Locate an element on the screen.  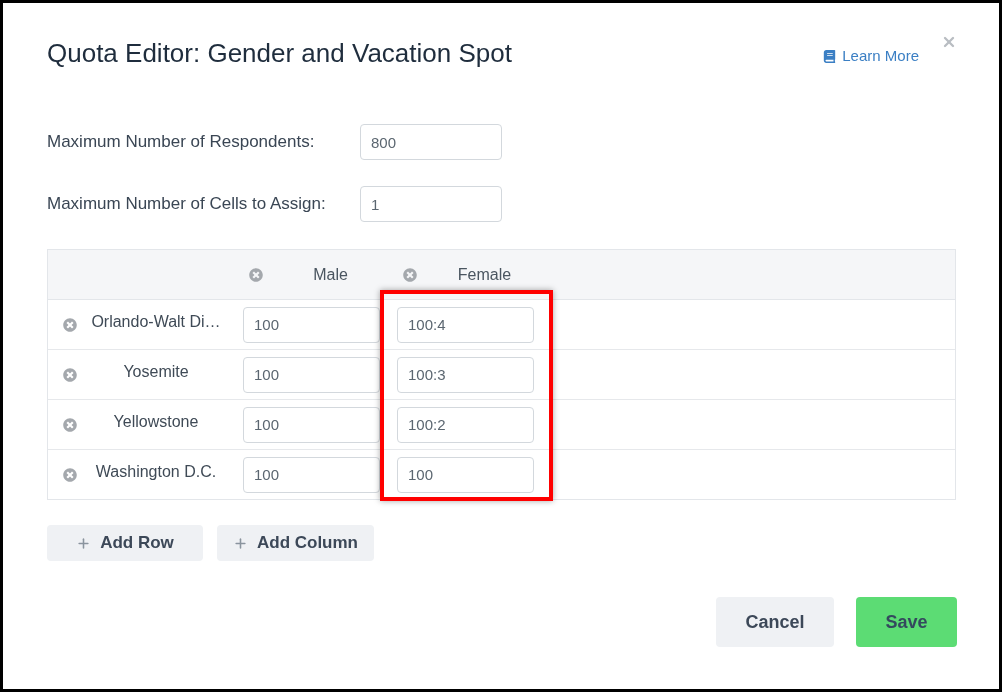
book-icon is located at coordinates (830, 56).